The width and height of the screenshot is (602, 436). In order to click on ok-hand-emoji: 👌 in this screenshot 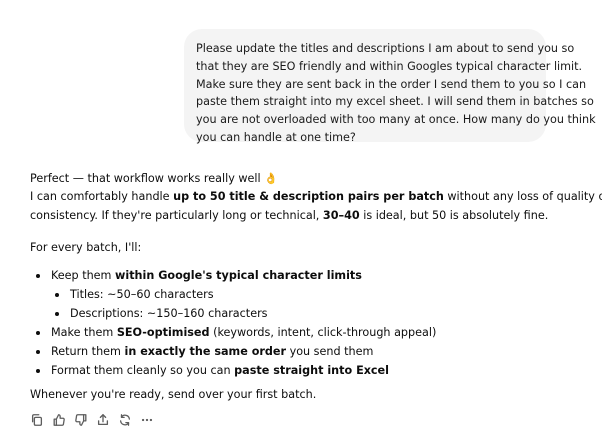, I will do `click(271, 178)`.